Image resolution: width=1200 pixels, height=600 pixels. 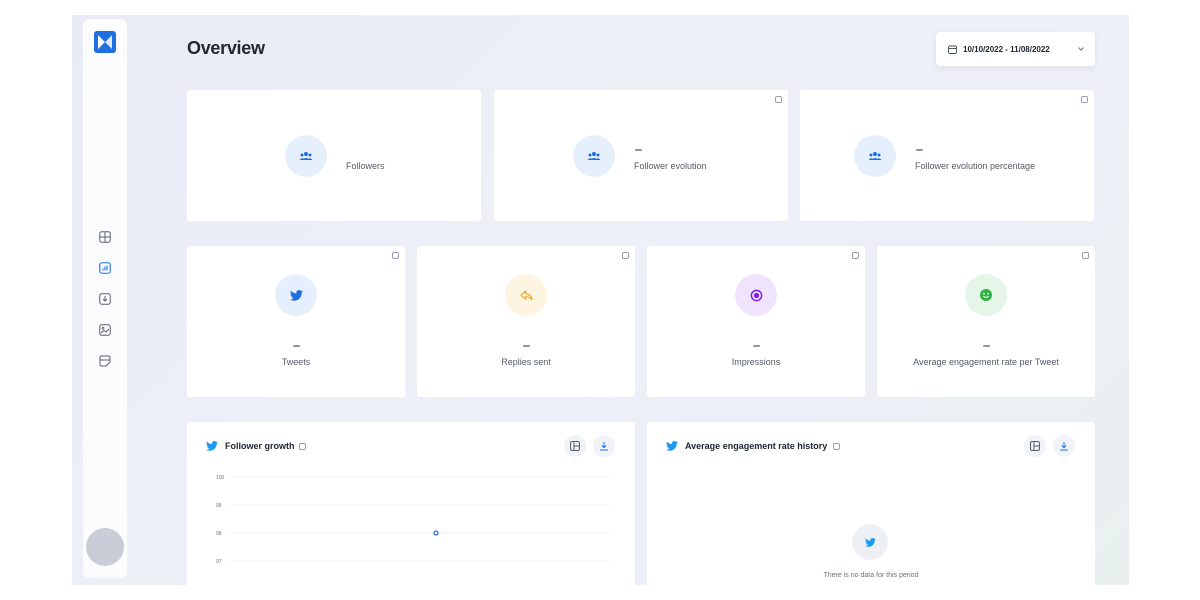 I want to click on message-icon, so click(x=105, y=361).